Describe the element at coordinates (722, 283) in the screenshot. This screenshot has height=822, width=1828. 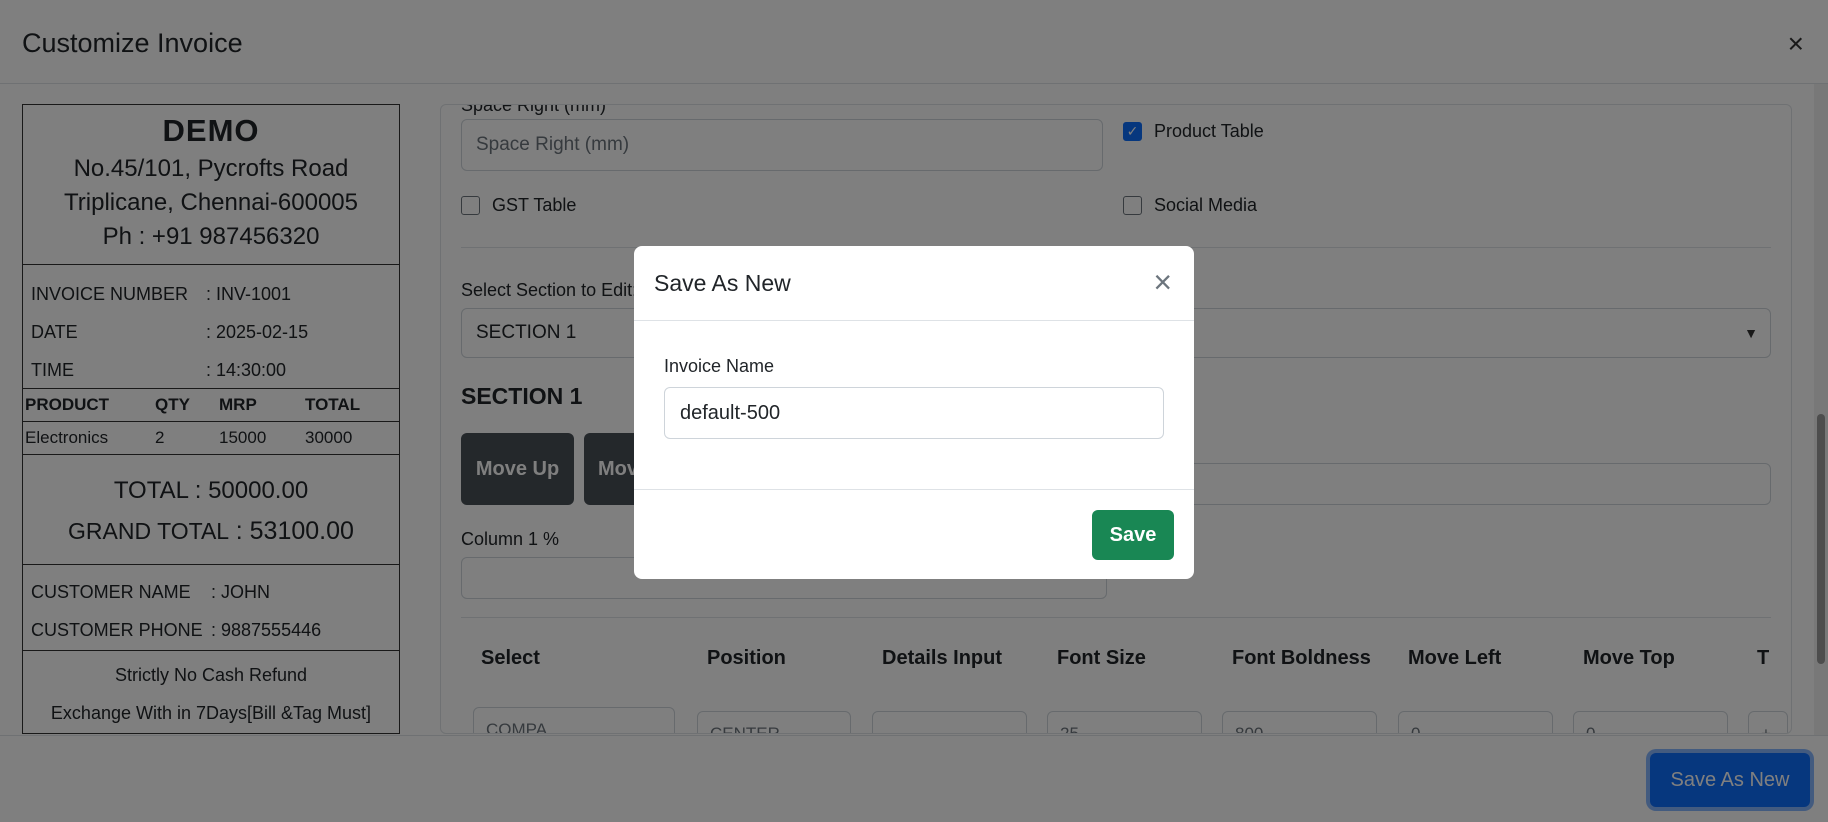
I see `dialog-title: Save As New` at that location.